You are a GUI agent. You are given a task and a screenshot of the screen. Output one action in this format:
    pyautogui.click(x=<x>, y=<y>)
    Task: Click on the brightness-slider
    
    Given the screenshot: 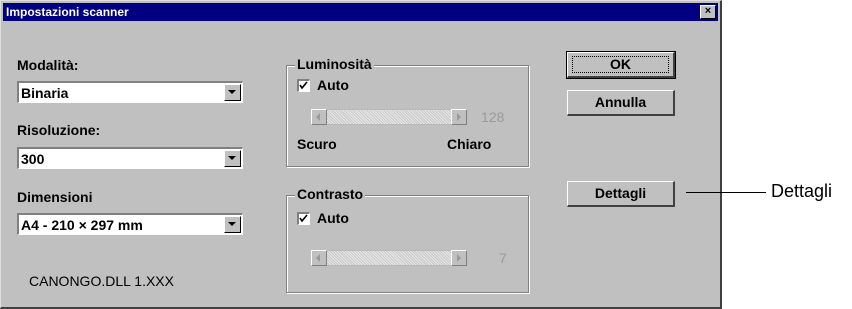 What is the action you would take?
    pyautogui.click(x=389, y=117)
    